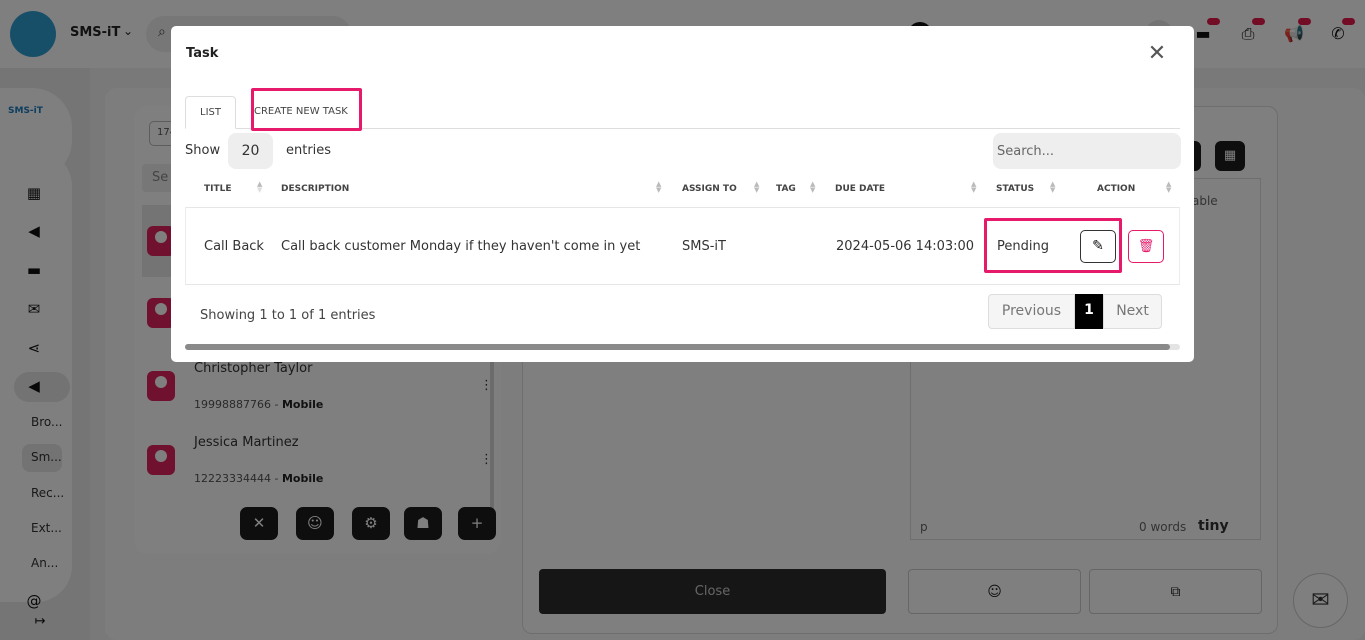 Image resolution: width=1365 pixels, height=640 pixels. What do you see at coordinates (259, 187) in the screenshot?
I see `sort-asc-icon: ▲ ▼` at bounding box center [259, 187].